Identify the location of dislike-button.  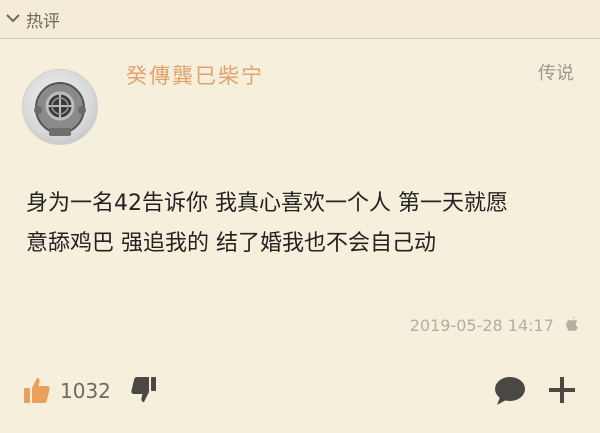
(144, 390).